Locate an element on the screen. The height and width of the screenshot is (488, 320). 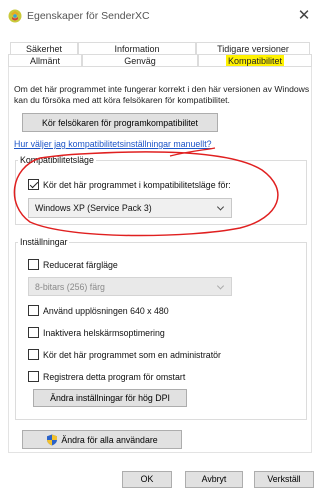
settings-legend: Inställningar is located at coordinates (44, 242).